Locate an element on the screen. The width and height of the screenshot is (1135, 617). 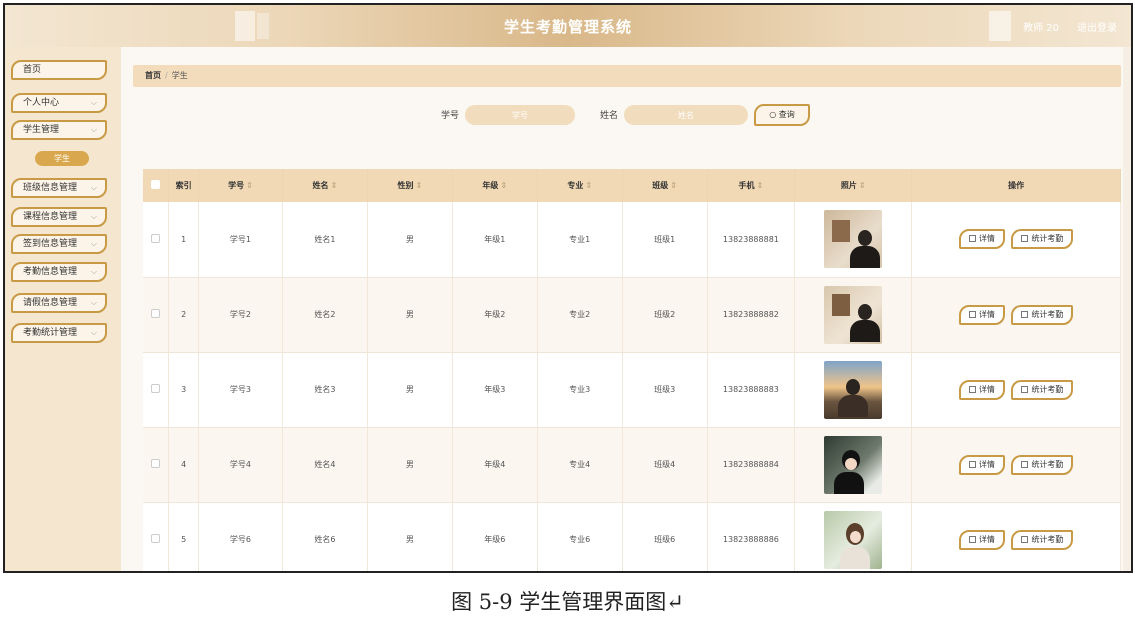
select-all-checkbox is located at coordinates (156, 184).